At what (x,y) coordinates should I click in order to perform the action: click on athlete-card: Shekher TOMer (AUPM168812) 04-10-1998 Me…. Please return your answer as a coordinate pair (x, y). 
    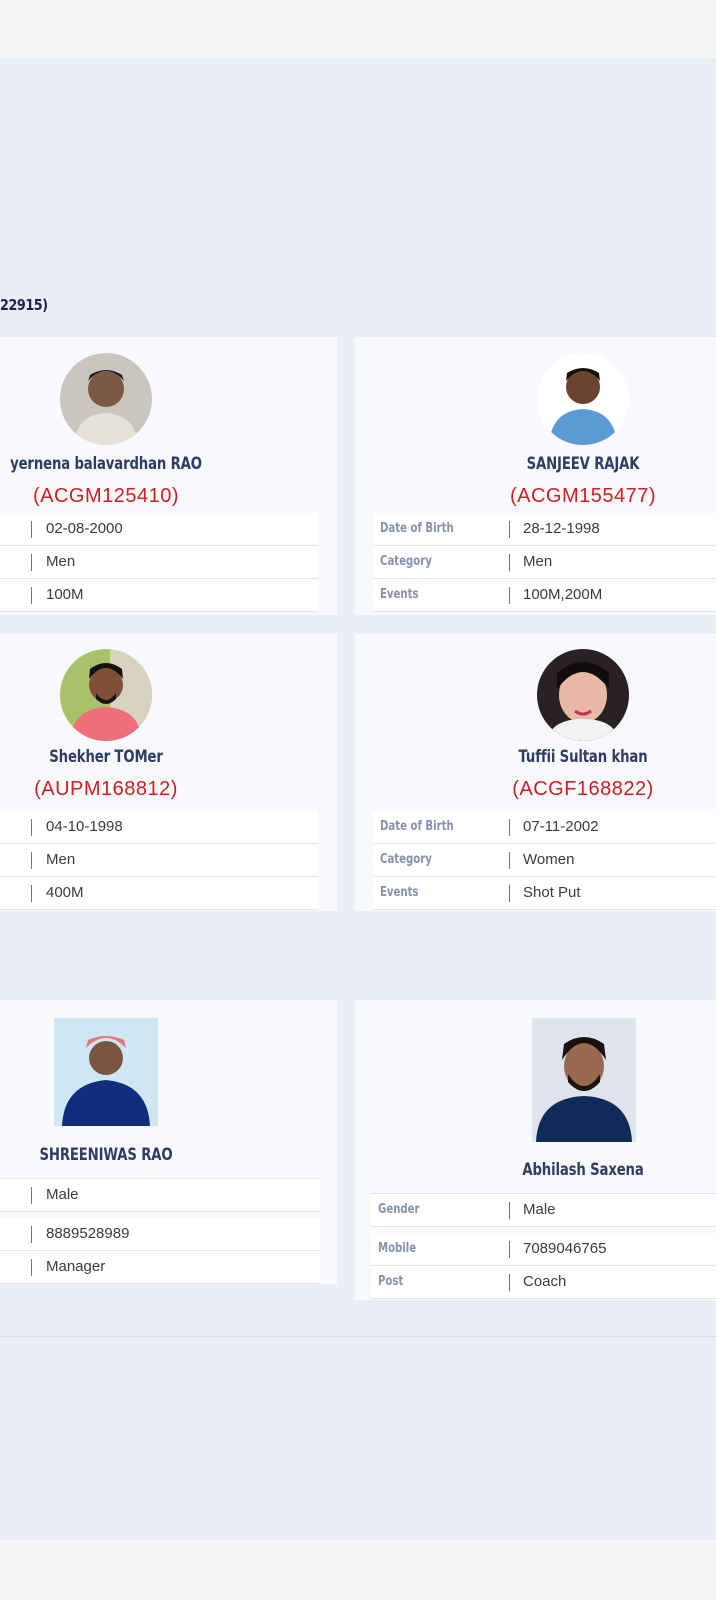
    Looking at the image, I should click on (168, 772).